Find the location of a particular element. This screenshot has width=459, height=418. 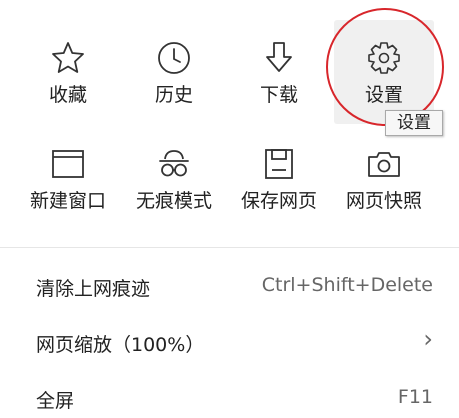

incognito-button: 无痕模式 is located at coordinates (174, 180).